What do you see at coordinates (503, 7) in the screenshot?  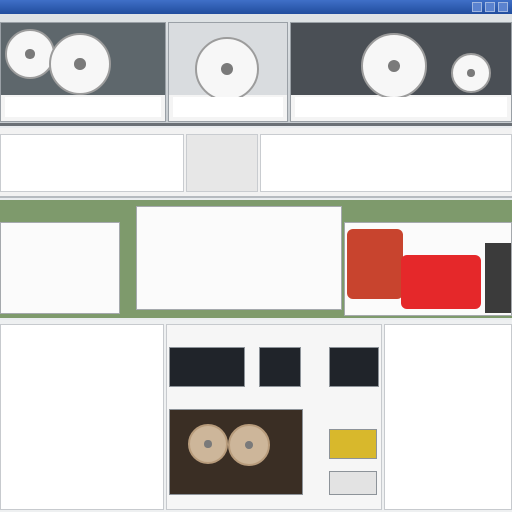 I see `close-icon` at bounding box center [503, 7].